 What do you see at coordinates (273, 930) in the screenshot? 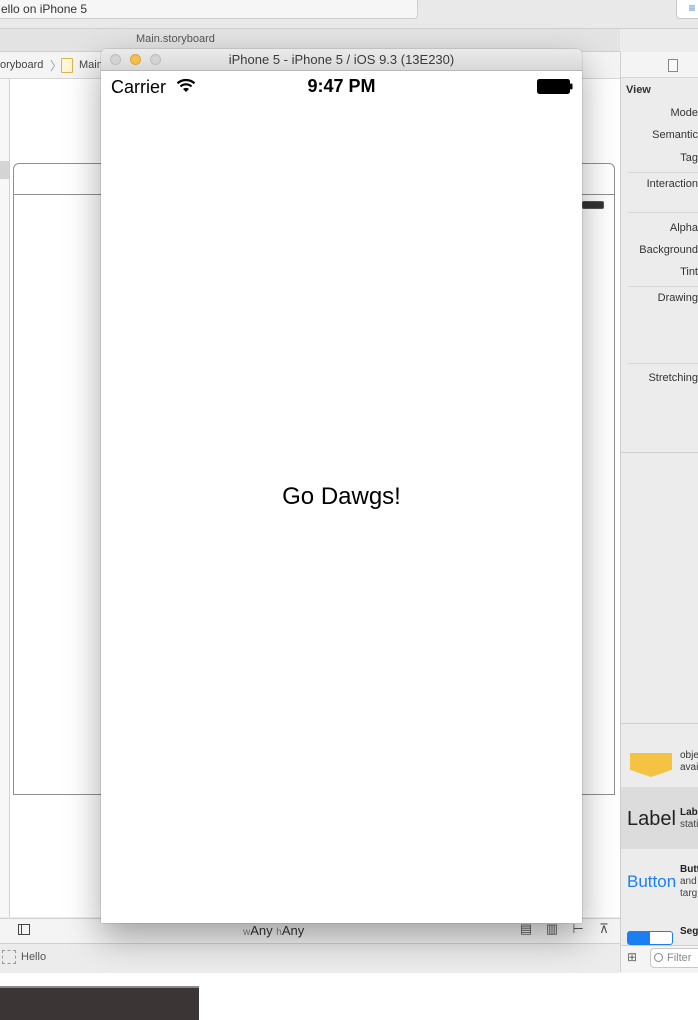
I see `size-class-selector: wAny hAny` at bounding box center [273, 930].